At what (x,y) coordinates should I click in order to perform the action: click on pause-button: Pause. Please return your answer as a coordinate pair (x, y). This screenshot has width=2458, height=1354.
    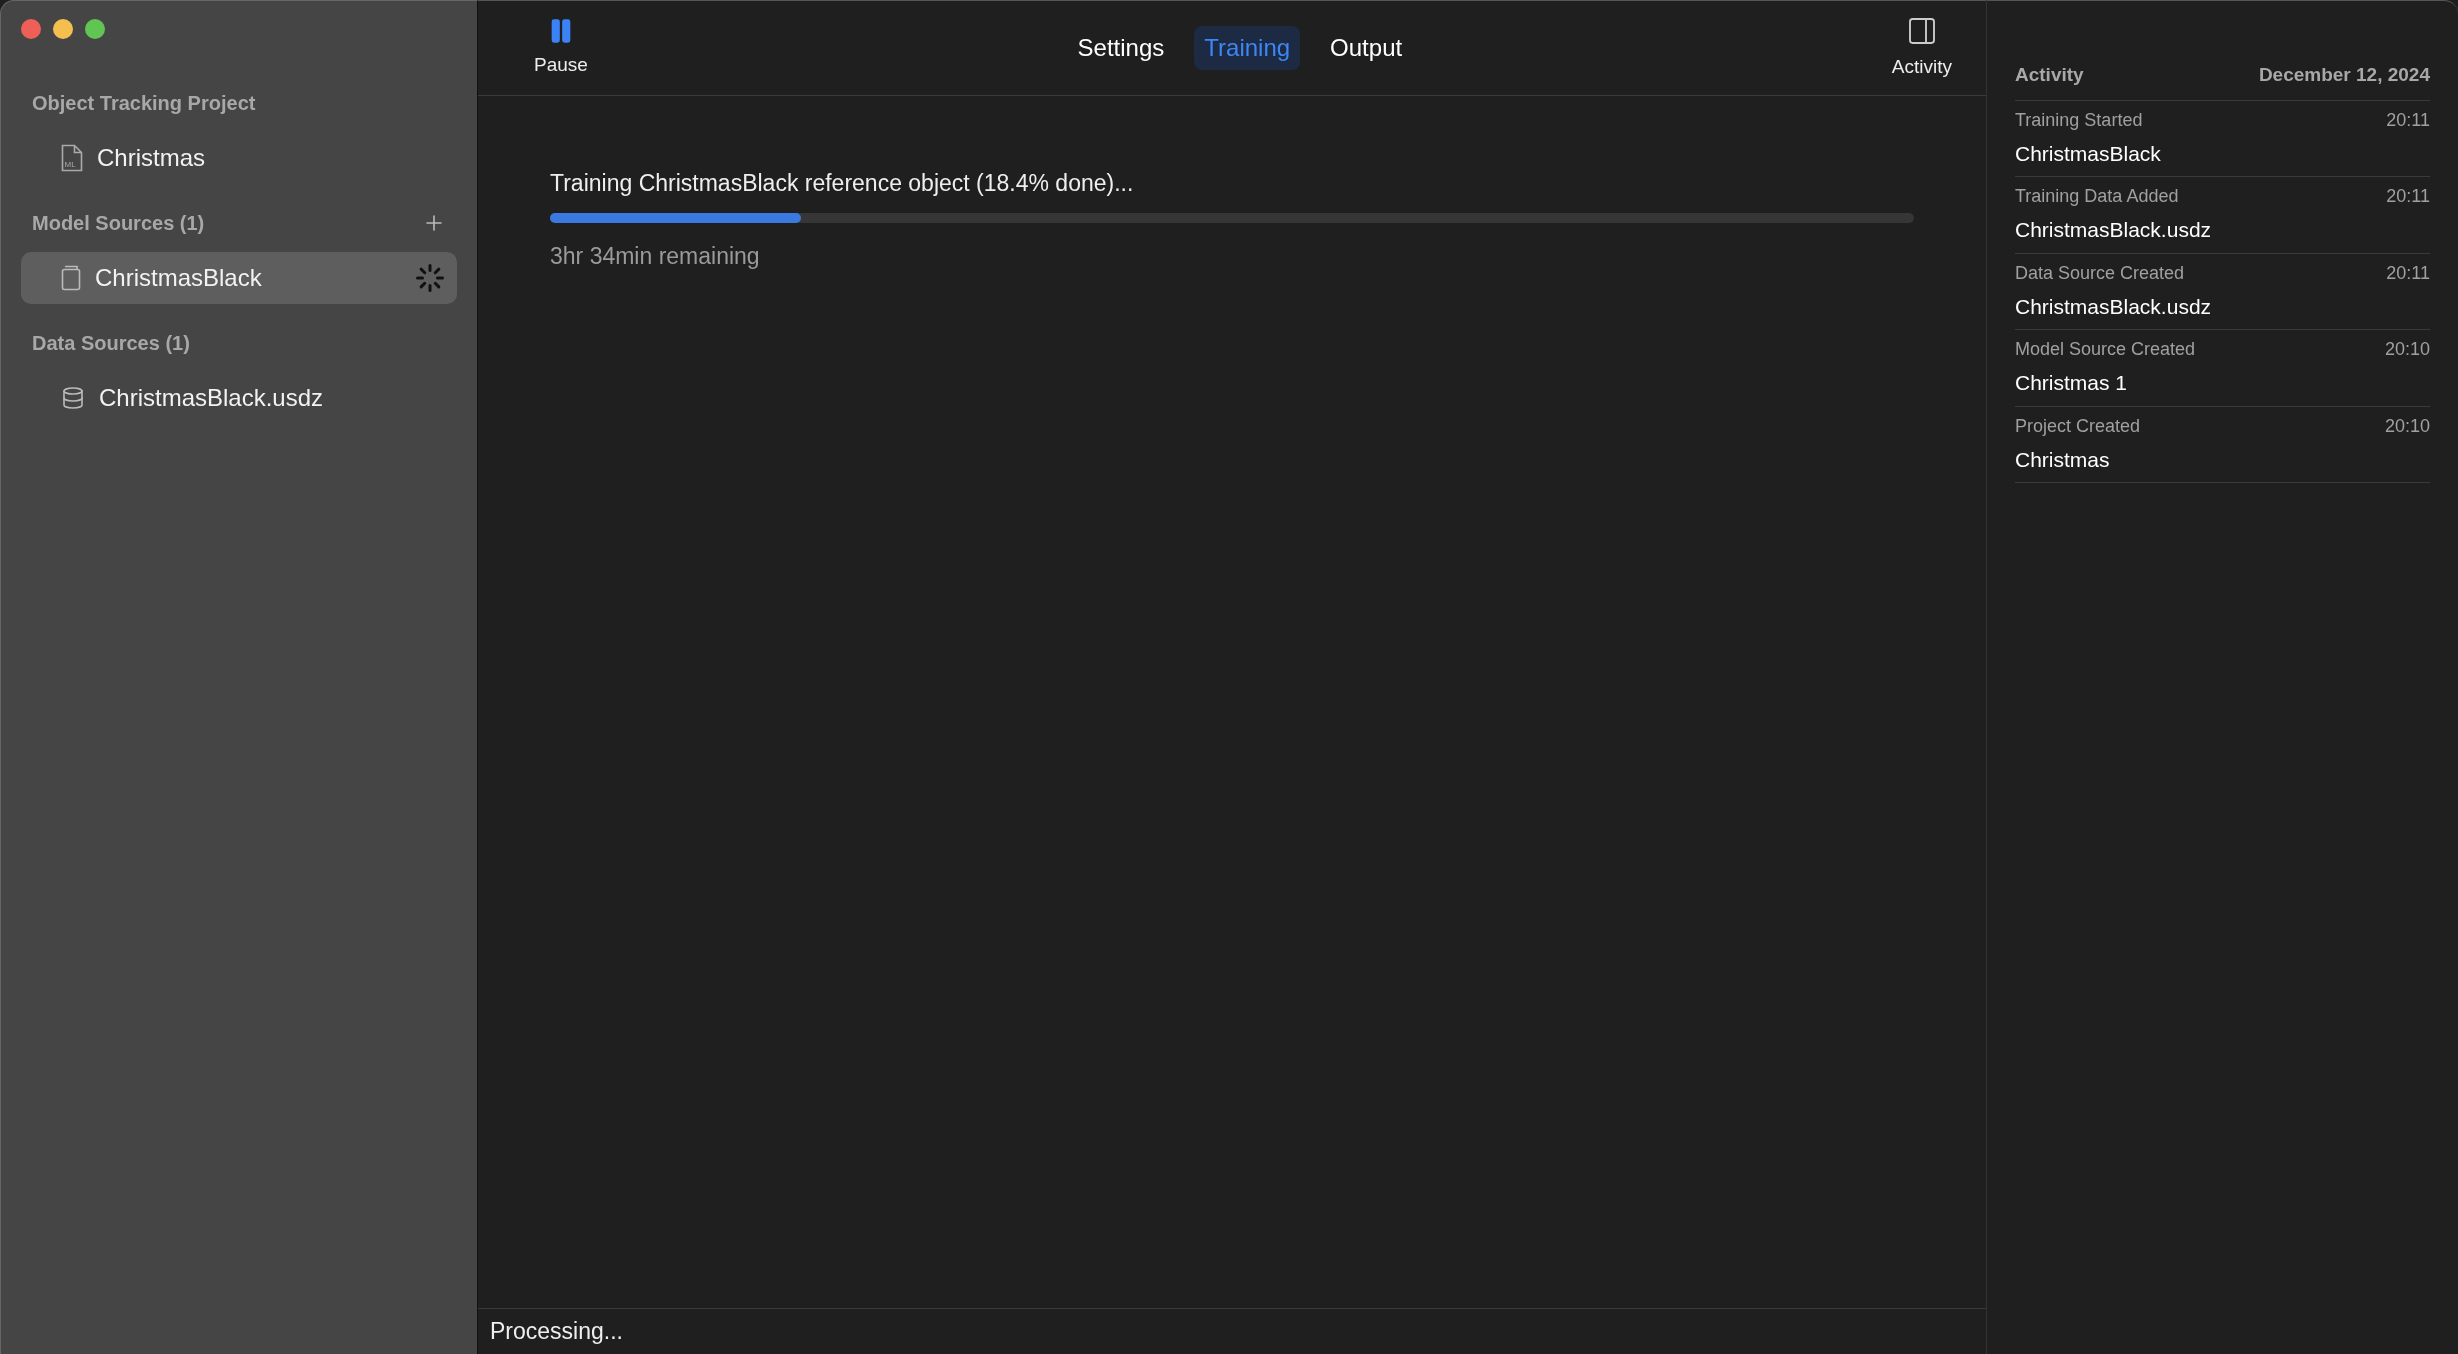
    Looking at the image, I should click on (561, 48).